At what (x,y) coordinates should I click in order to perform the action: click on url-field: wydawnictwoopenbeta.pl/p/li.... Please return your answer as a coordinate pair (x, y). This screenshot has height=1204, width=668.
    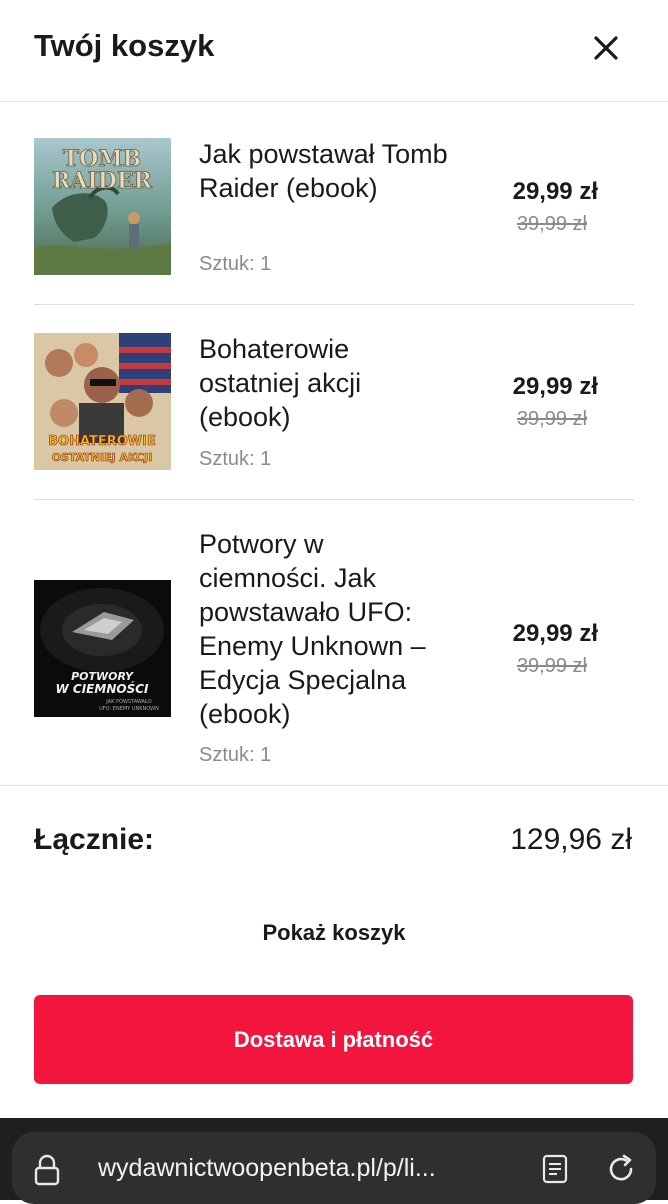
    Looking at the image, I should click on (334, 1168).